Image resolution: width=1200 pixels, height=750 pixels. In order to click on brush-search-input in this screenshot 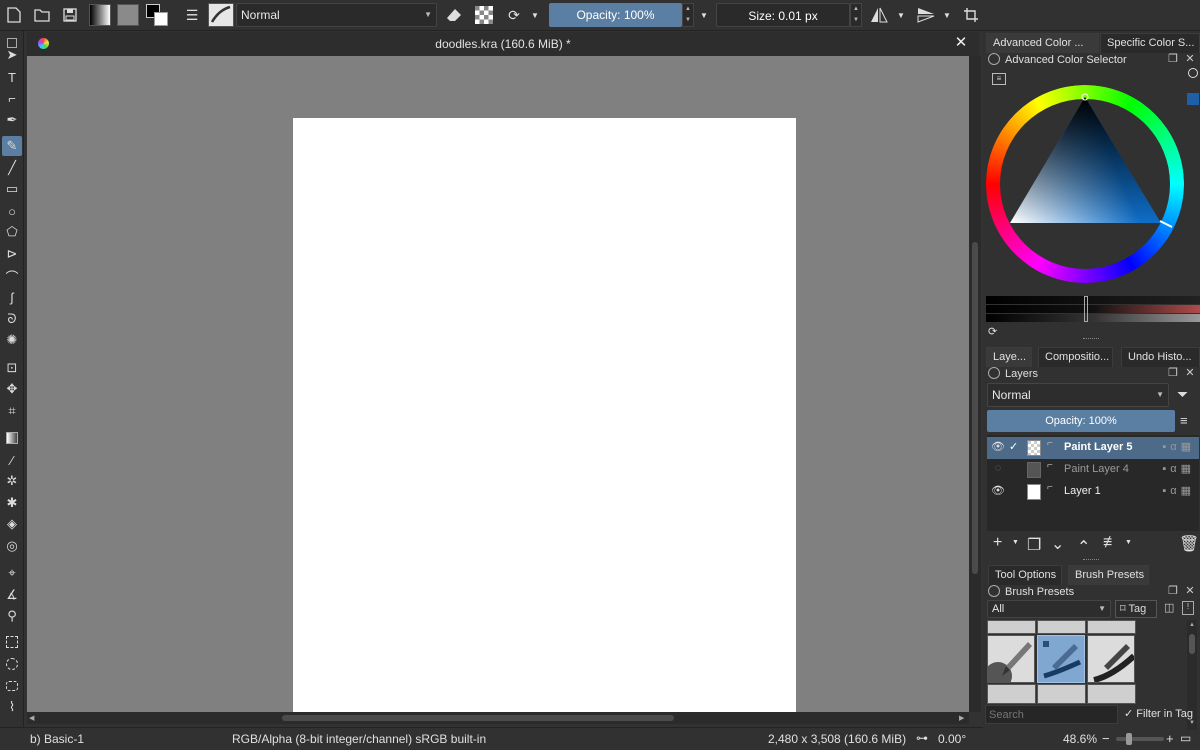, I will do `click(1051, 714)`.